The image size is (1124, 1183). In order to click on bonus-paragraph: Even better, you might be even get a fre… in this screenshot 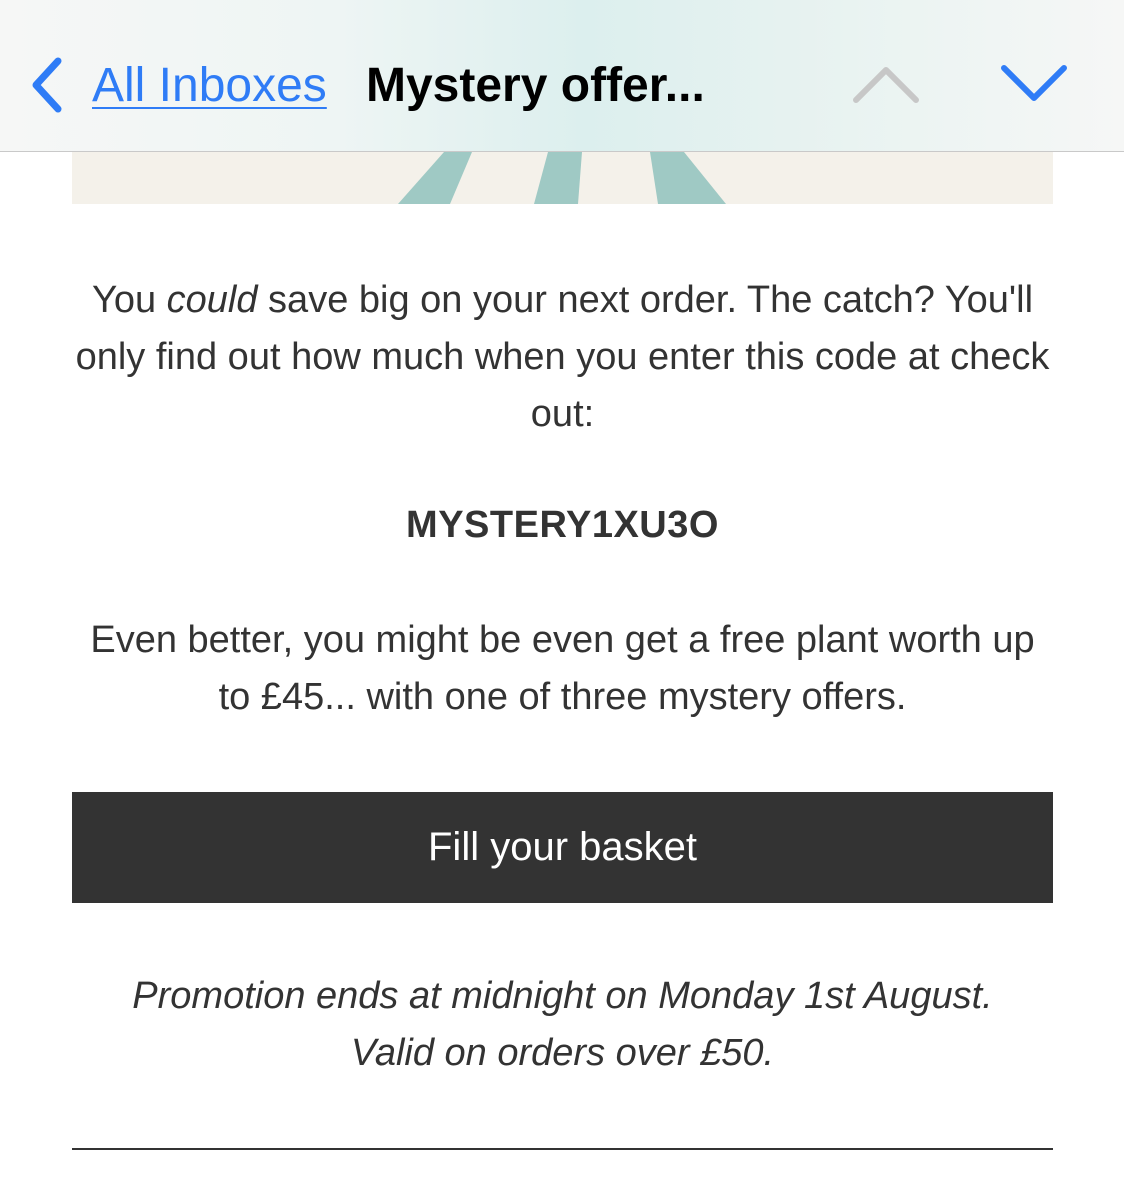, I will do `click(562, 668)`.